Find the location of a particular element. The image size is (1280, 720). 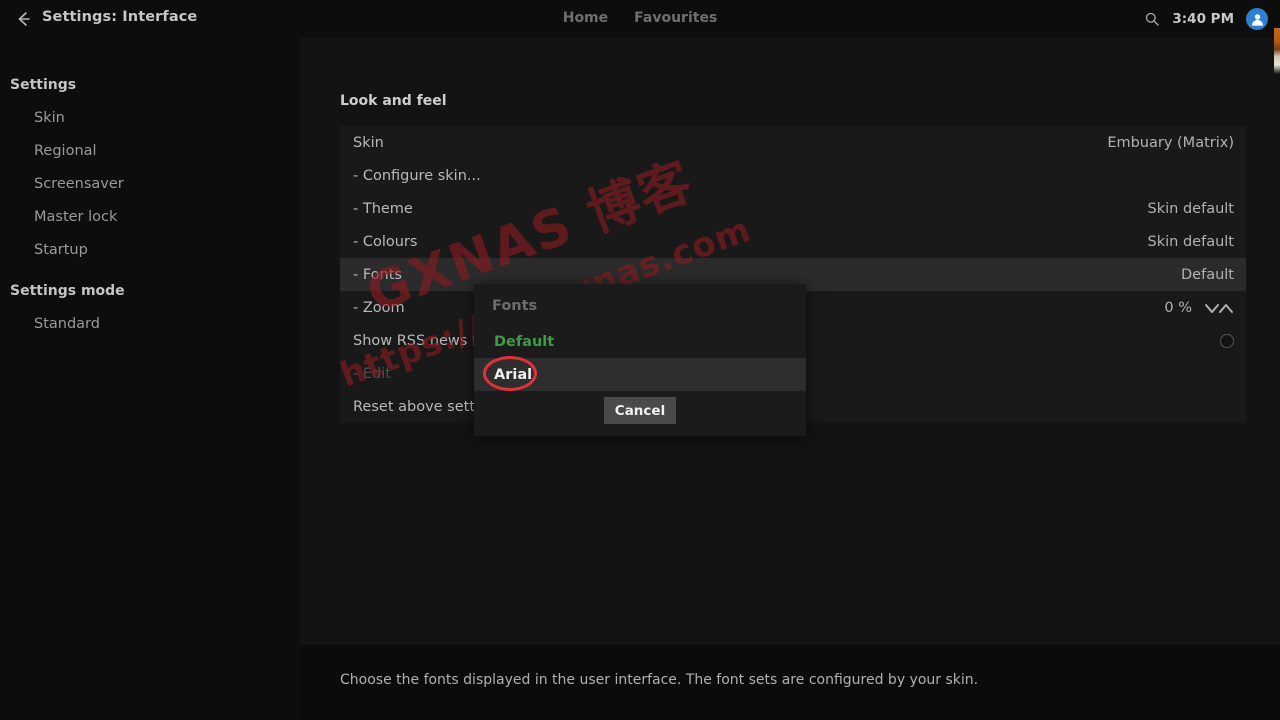

setting-value: 0 % is located at coordinates (1178, 307).